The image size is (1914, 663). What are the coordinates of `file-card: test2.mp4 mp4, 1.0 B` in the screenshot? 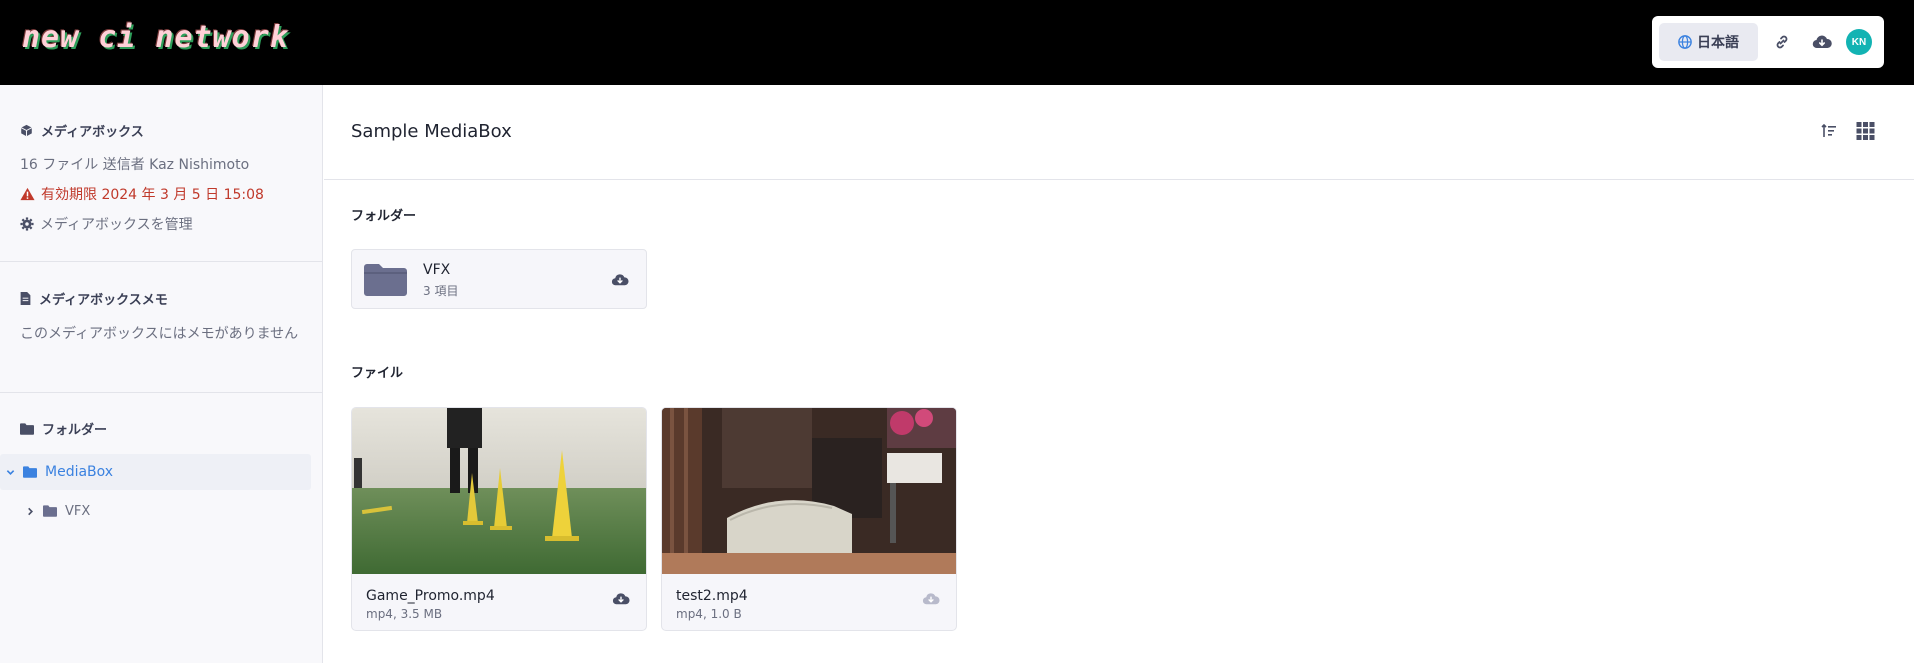 It's located at (809, 519).